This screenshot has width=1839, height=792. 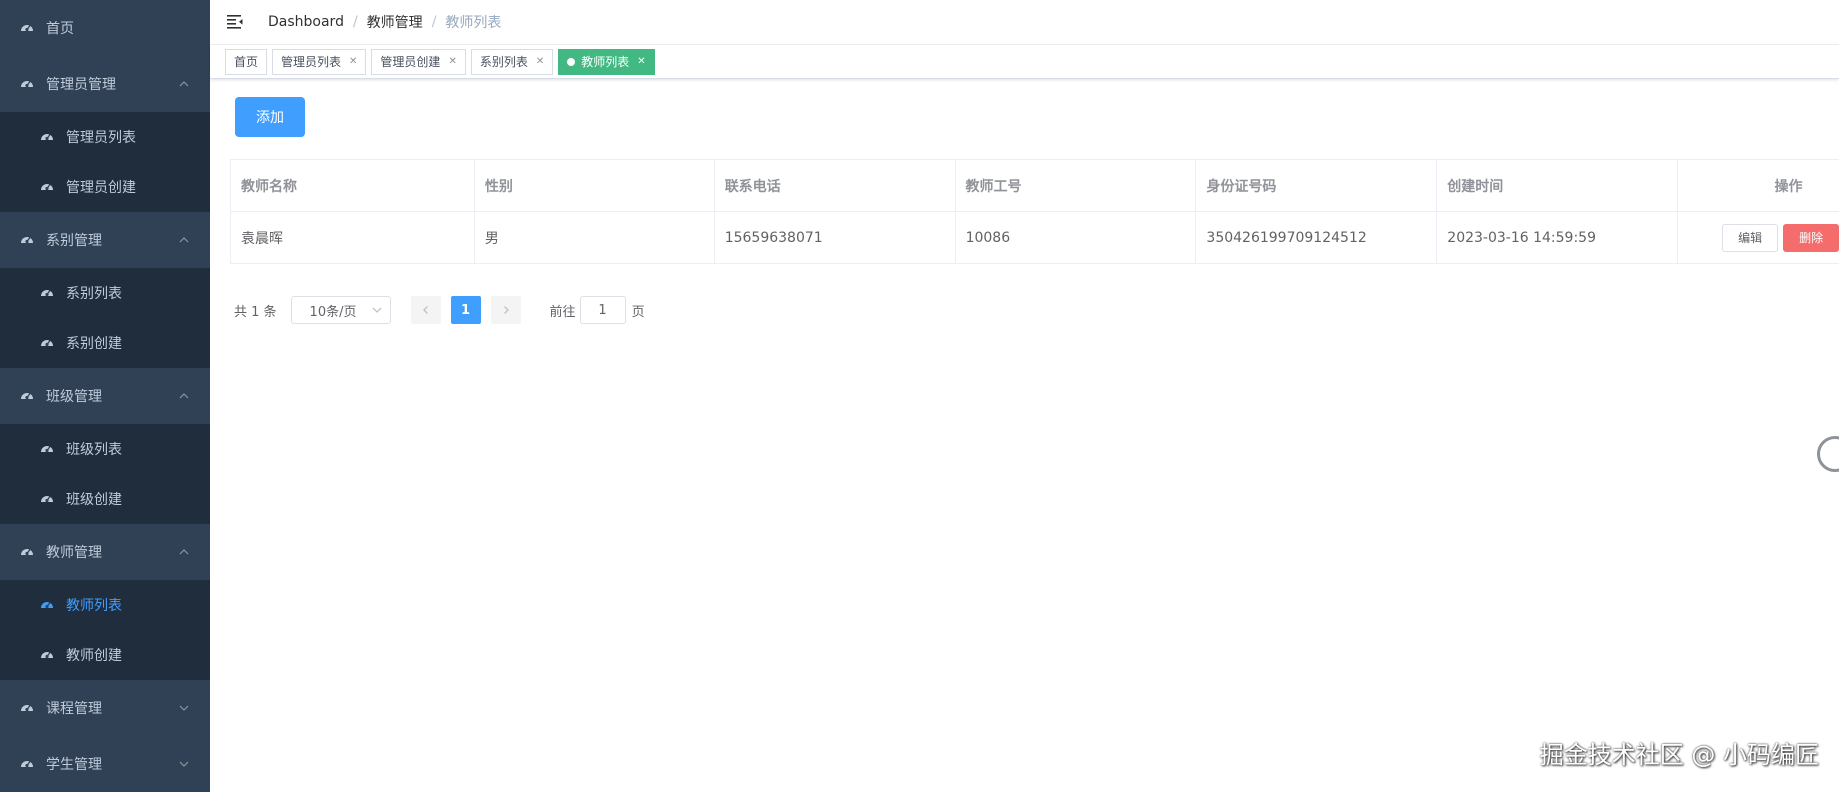 I want to click on chevron-left-icon, so click(x=425, y=310).